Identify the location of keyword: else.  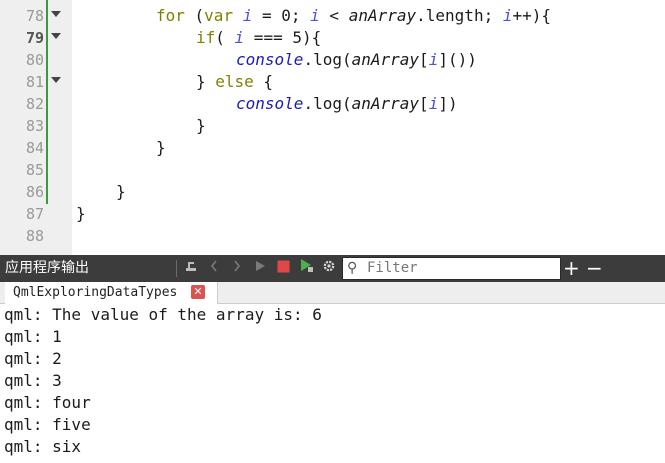
(234, 81).